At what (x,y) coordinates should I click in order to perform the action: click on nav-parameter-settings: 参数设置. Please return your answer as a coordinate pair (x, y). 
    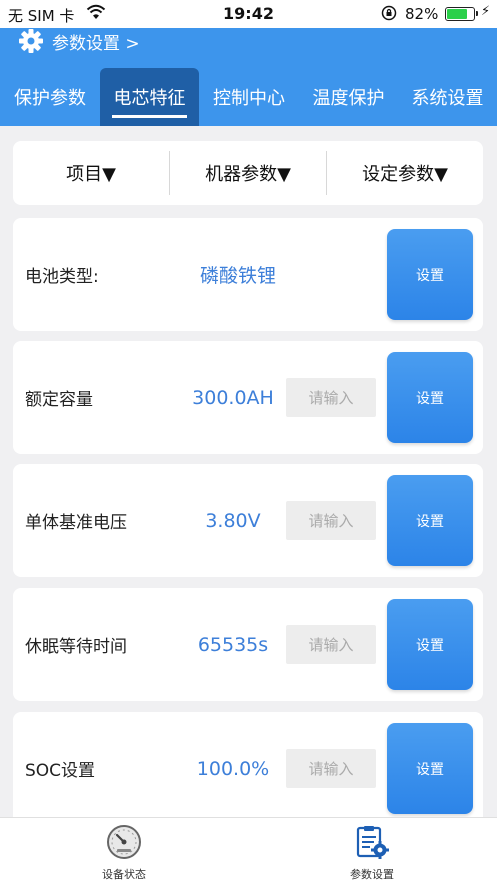
    Looking at the image, I should click on (372, 850).